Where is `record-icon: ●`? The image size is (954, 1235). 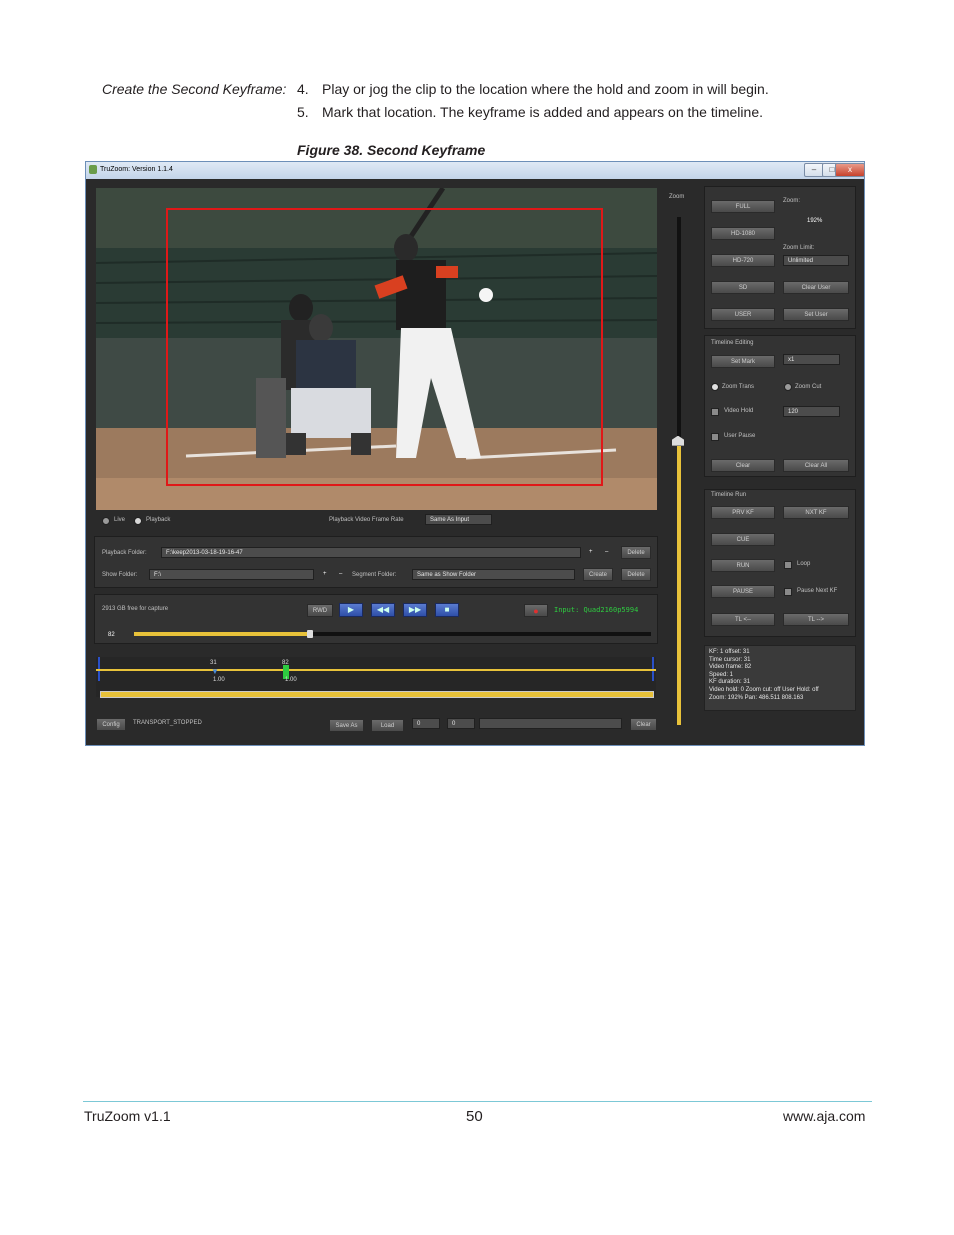
record-icon: ● is located at coordinates (536, 610).